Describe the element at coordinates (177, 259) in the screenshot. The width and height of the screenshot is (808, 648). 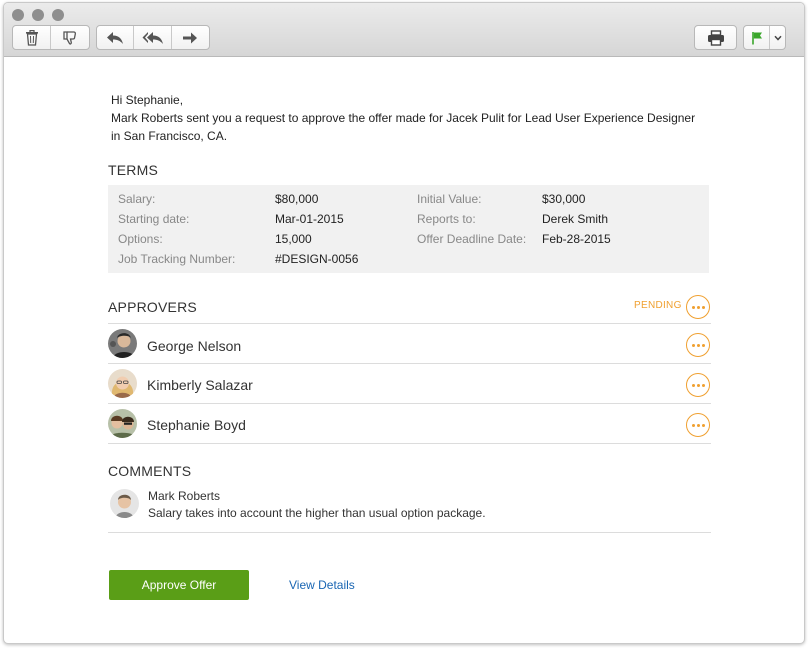
I see `job-tracking-label: Job Tracking Number:` at that location.